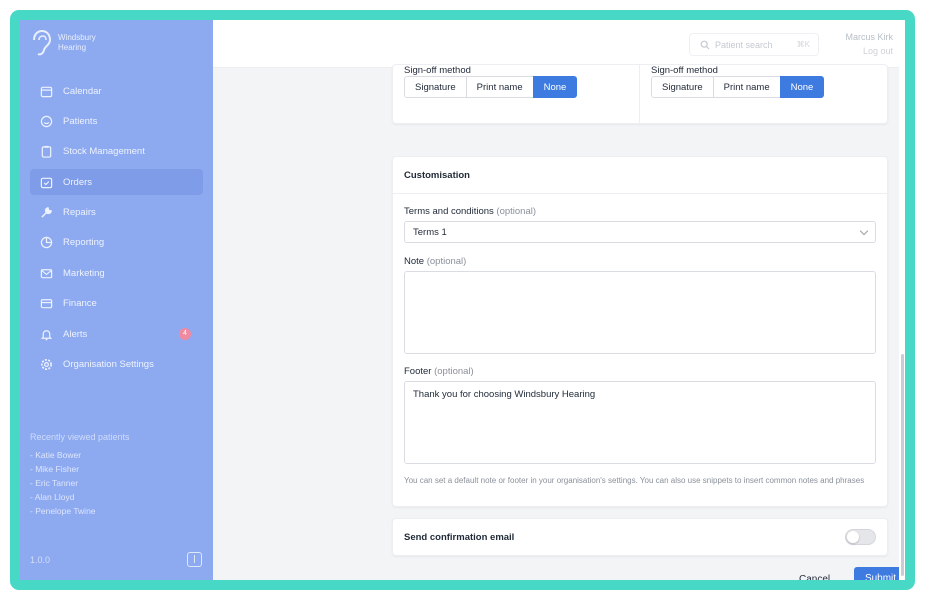  I want to click on sidebar-item-organisation-settings: Organisation Settings, so click(116, 365).